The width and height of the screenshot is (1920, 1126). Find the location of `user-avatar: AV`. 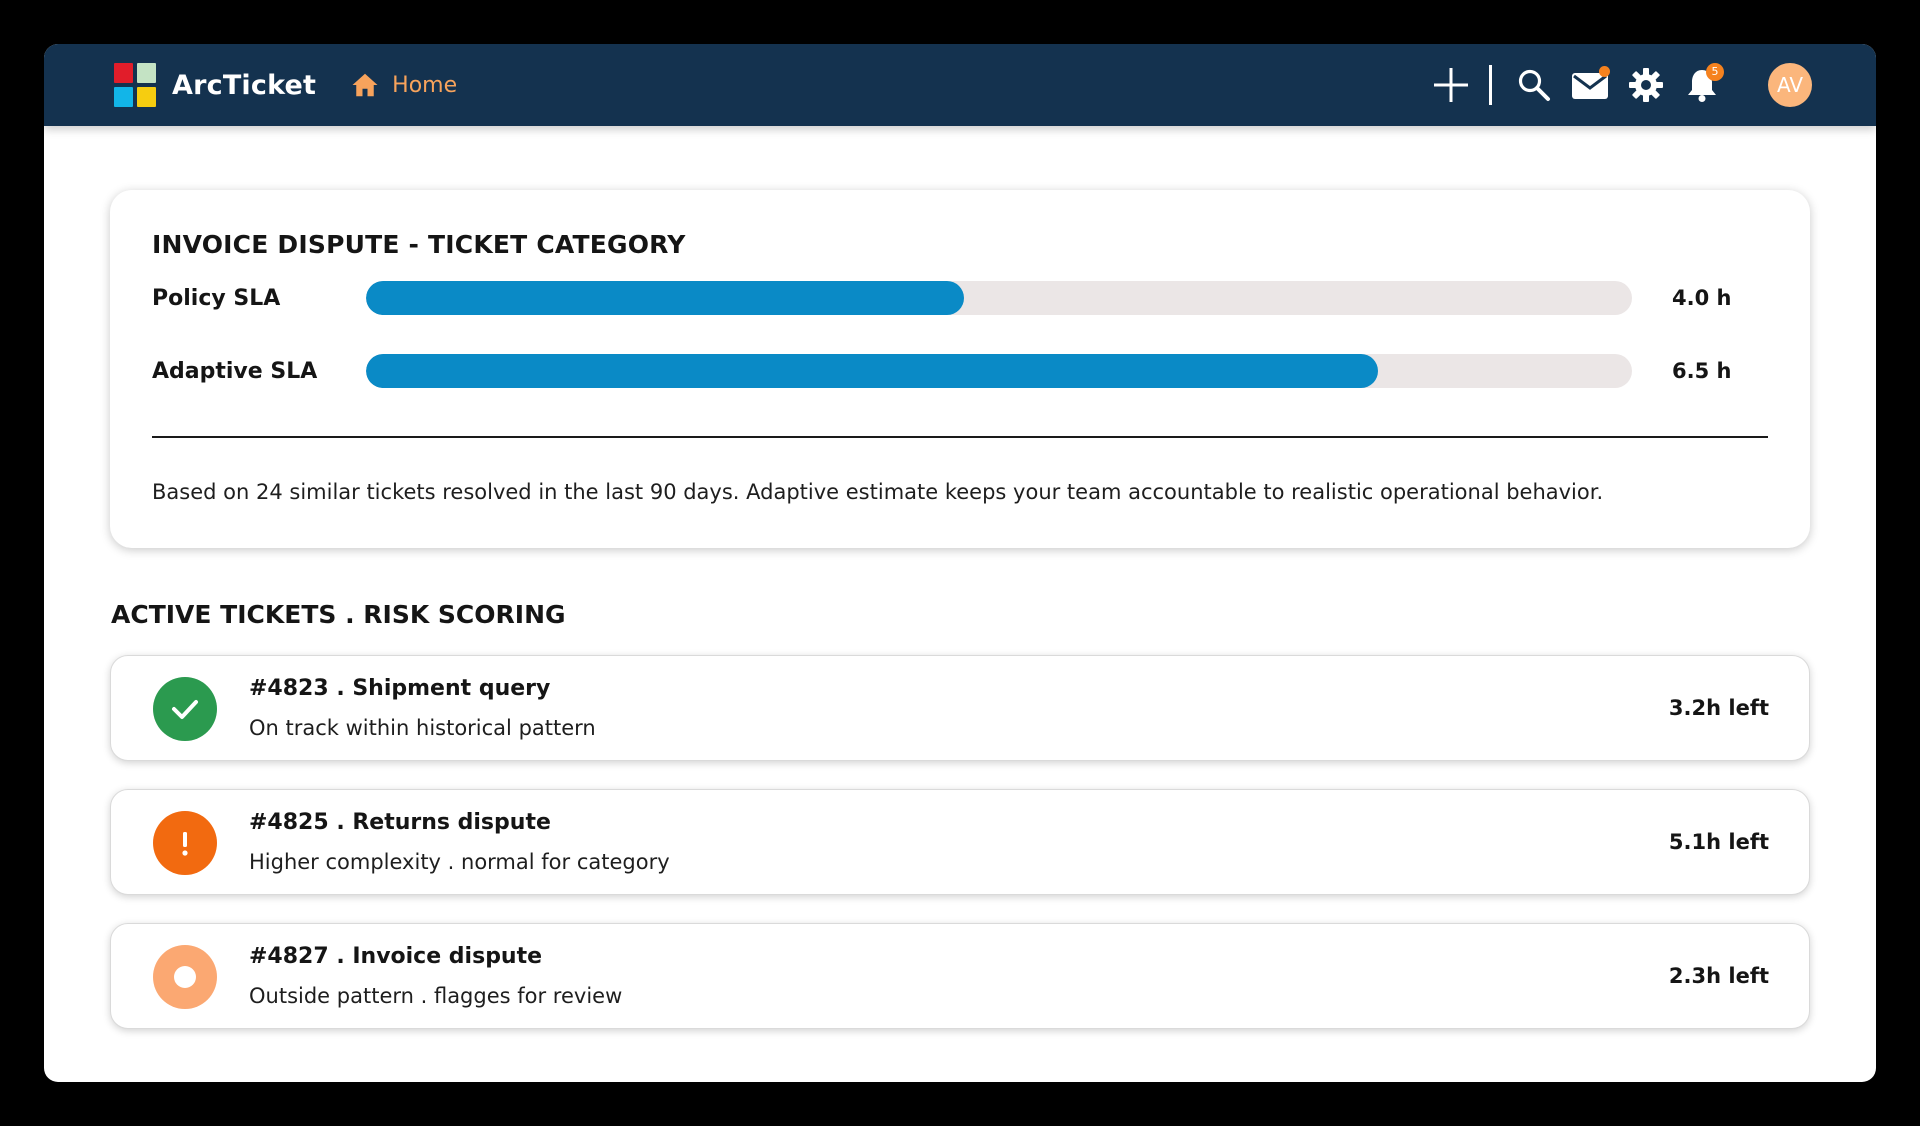

user-avatar: AV is located at coordinates (1790, 85).